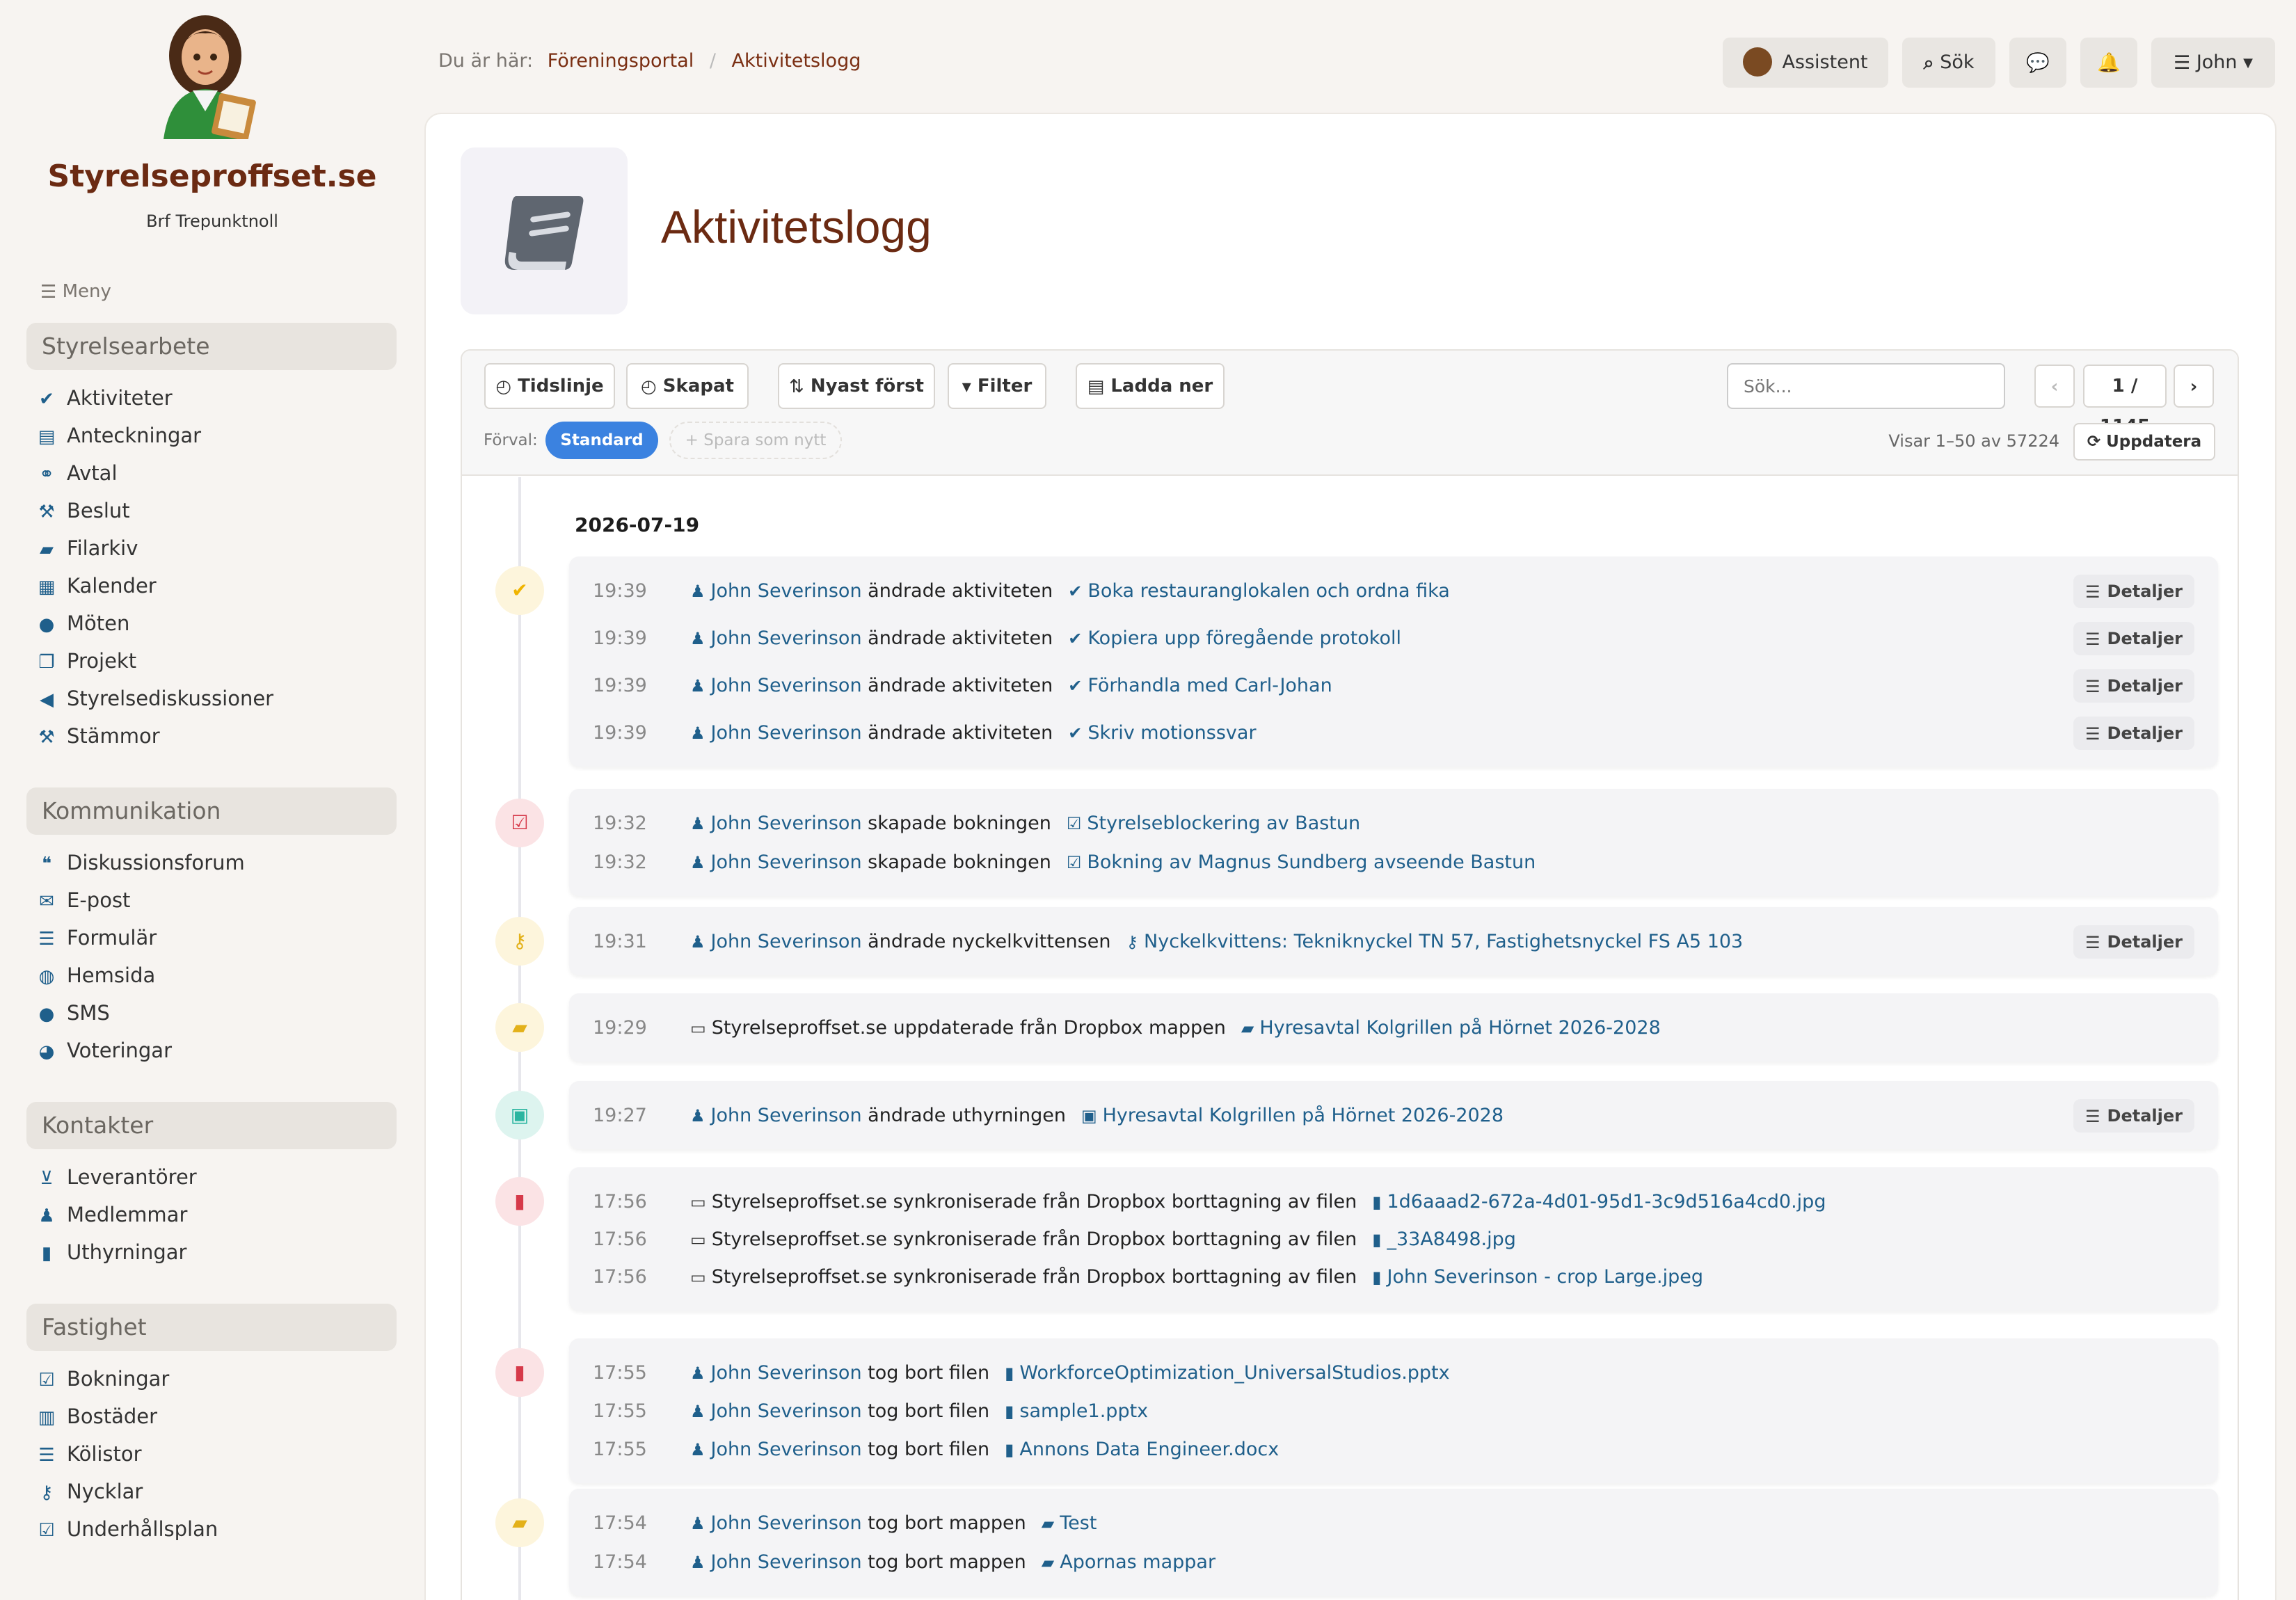  I want to click on sidebar-item: ▮ Uthyrningar, so click(111, 1252).